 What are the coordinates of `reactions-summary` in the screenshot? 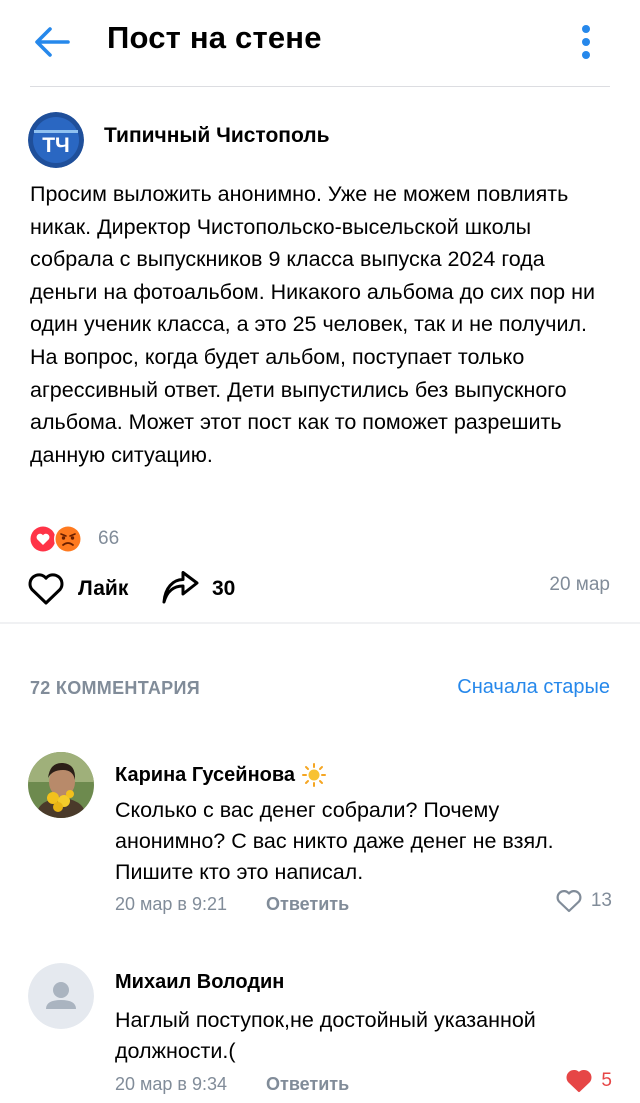 It's located at (58, 539).